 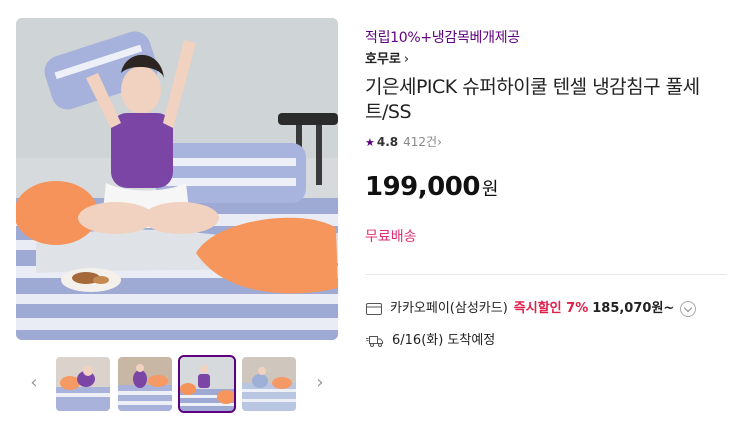 What do you see at coordinates (546, 142) in the screenshot?
I see `rating: ★ 4.8 412건›` at bounding box center [546, 142].